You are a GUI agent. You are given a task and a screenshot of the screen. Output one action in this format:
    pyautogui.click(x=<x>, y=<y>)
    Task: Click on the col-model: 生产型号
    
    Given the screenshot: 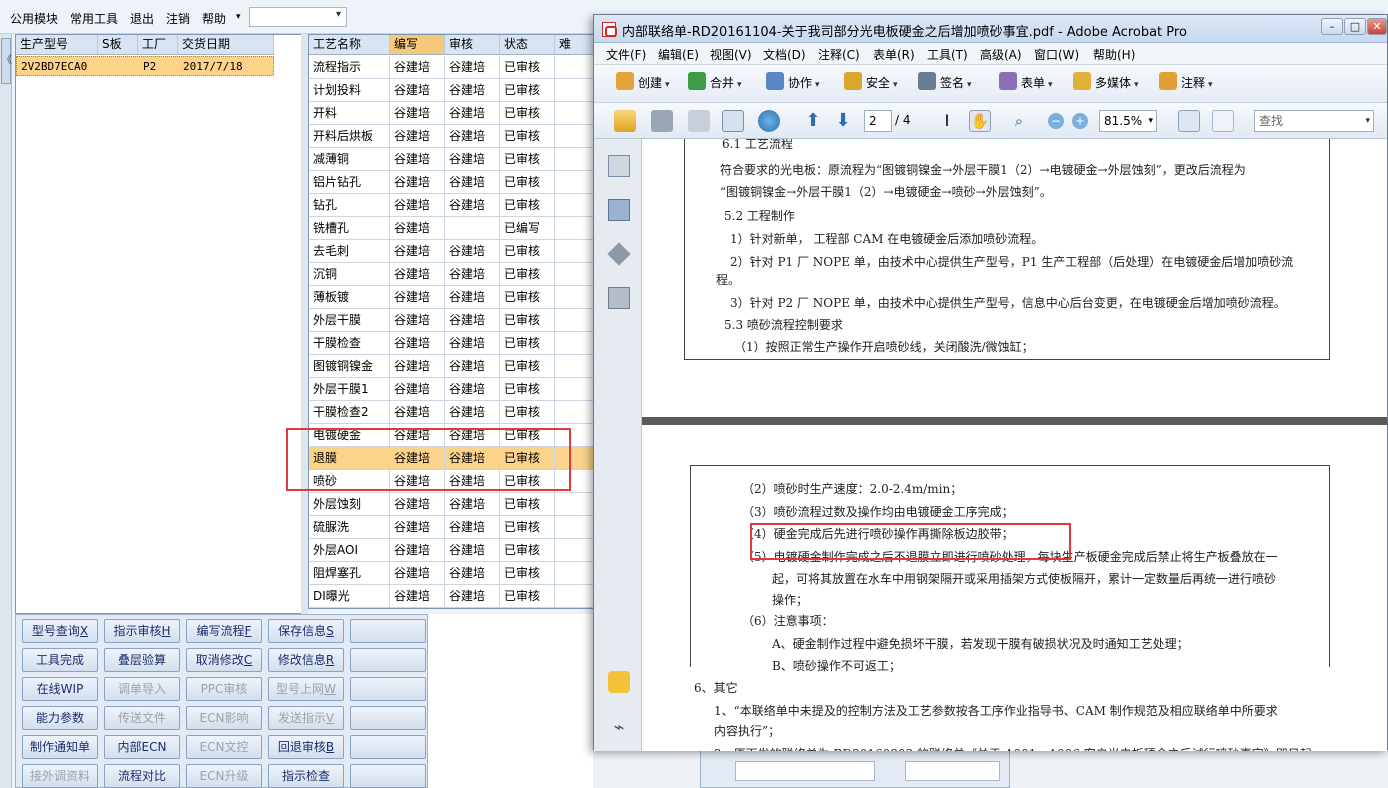 What is the action you would take?
    pyautogui.click(x=57, y=45)
    